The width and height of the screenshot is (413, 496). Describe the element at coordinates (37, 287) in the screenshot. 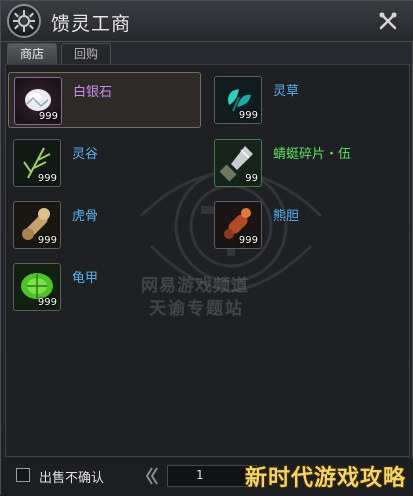

I see `turtle-shell-icon: 999` at that location.